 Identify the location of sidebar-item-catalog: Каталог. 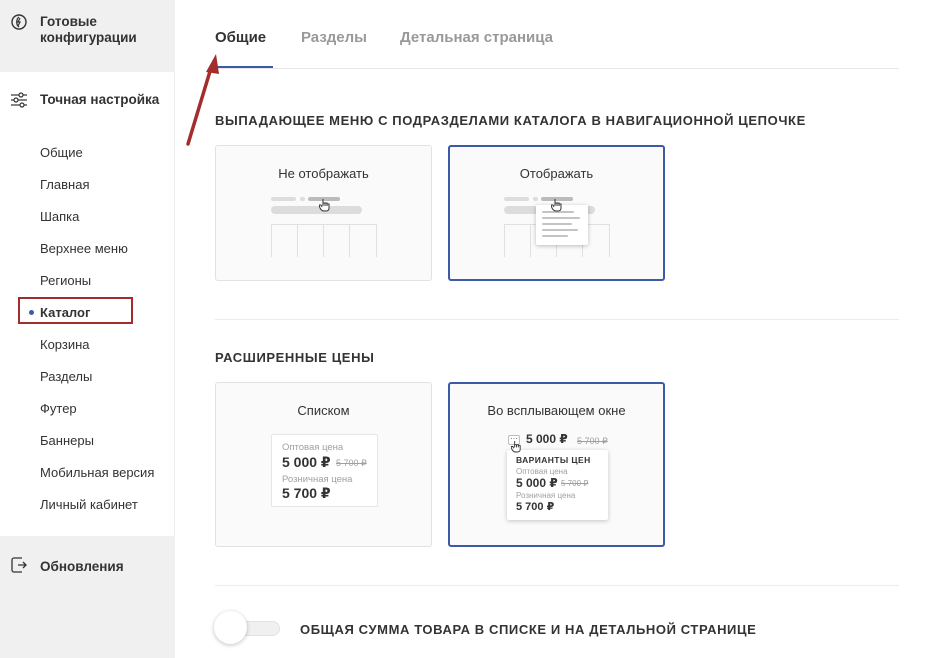
(65, 312).